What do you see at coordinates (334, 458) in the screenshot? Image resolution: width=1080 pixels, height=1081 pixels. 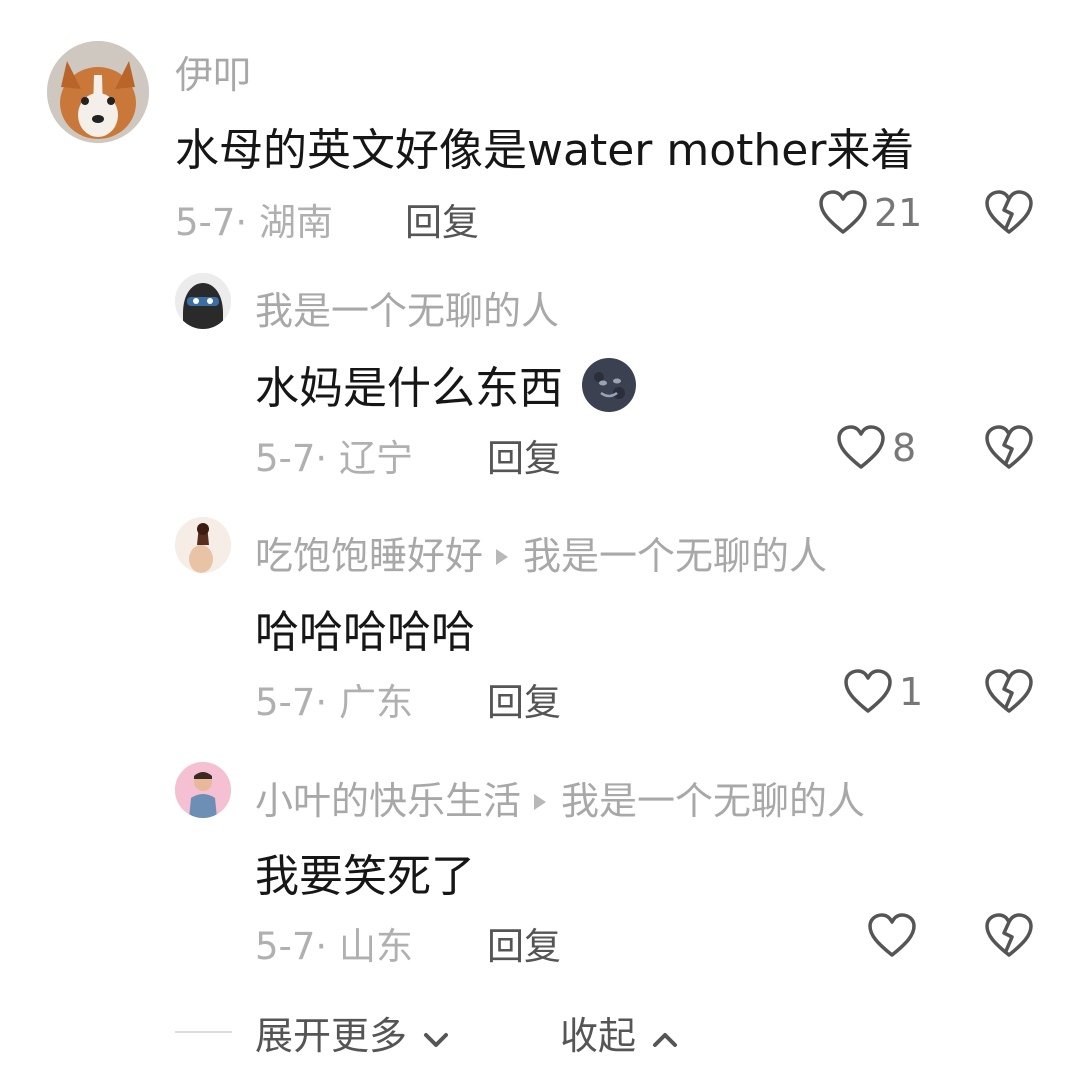 I see `comment-meta: 5-7· 辽宁` at bounding box center [334, 458].